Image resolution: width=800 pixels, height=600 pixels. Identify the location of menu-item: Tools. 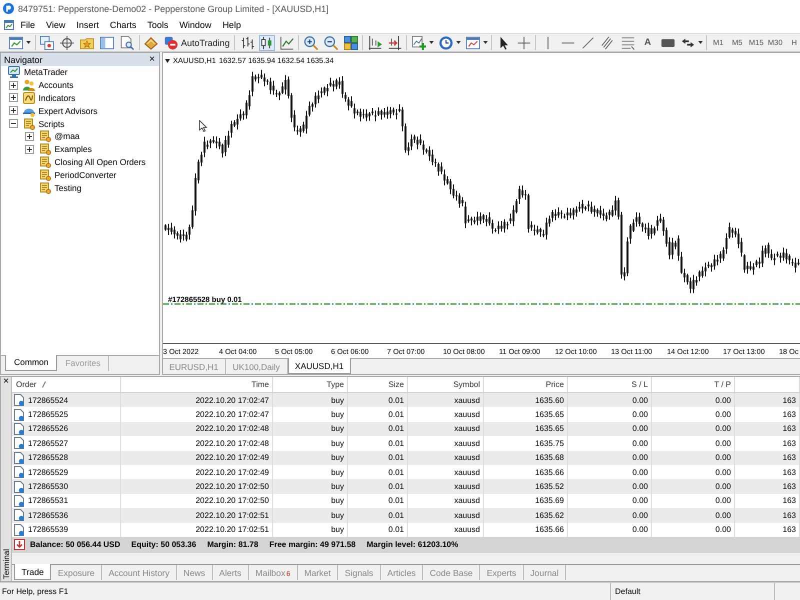
(158, 25).